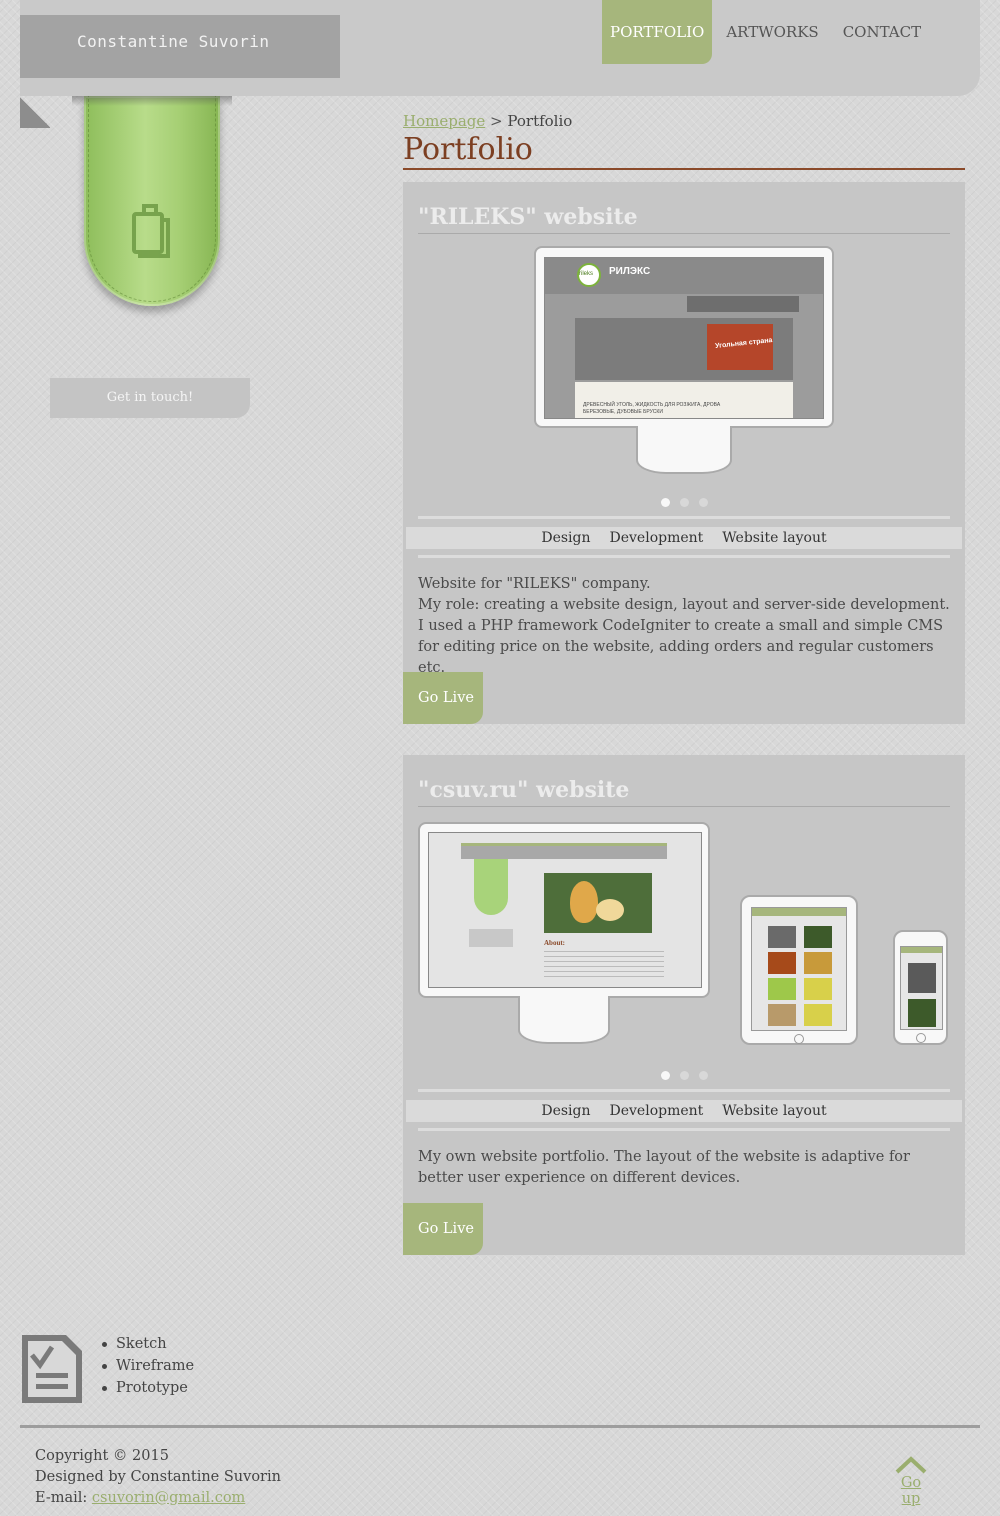  I want to click on go-up-button: Go up, so click(911, 1480).